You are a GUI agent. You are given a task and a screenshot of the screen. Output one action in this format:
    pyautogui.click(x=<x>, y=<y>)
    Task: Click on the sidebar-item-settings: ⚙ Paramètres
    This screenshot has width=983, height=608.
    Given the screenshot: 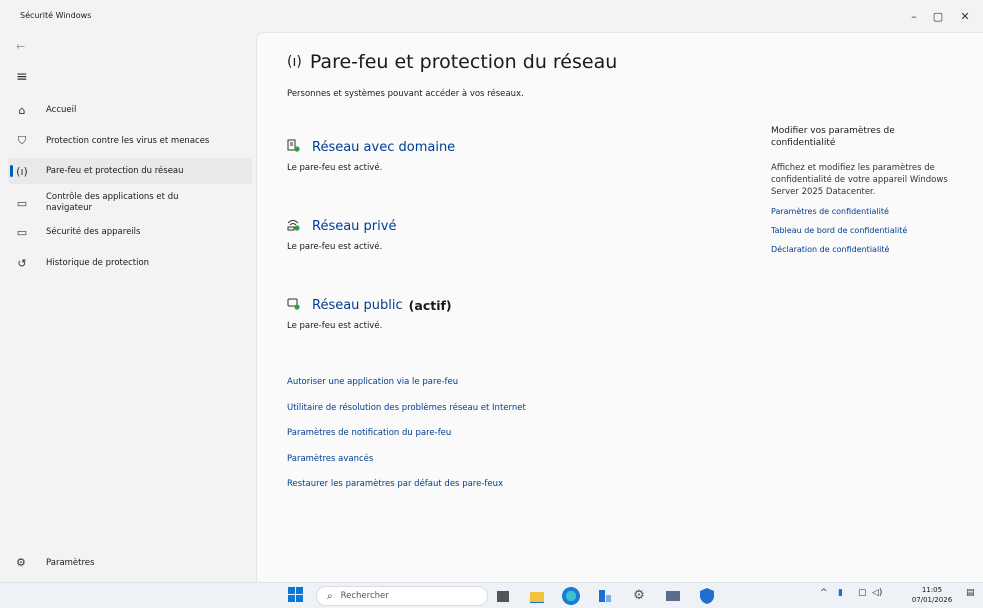 What is the action you would take?
    pyautogui.click(x=55, y=562)
    